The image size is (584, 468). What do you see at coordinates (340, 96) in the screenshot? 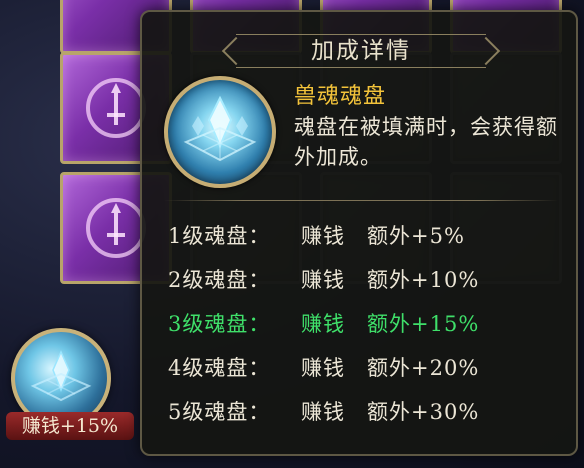
I see `item-name: 兽魂魂盘` at bounding box center [340, 96].